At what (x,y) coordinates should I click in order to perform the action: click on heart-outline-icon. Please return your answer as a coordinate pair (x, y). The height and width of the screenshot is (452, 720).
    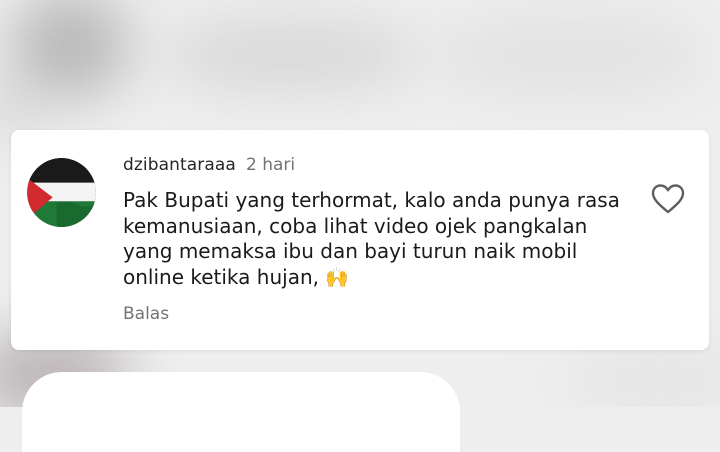
    Looking at the image, I should click on (668, 199).